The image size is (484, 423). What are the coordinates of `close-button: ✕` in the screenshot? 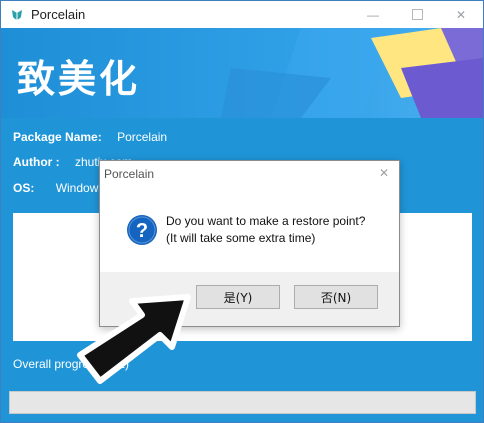 It's located at (461, 14).